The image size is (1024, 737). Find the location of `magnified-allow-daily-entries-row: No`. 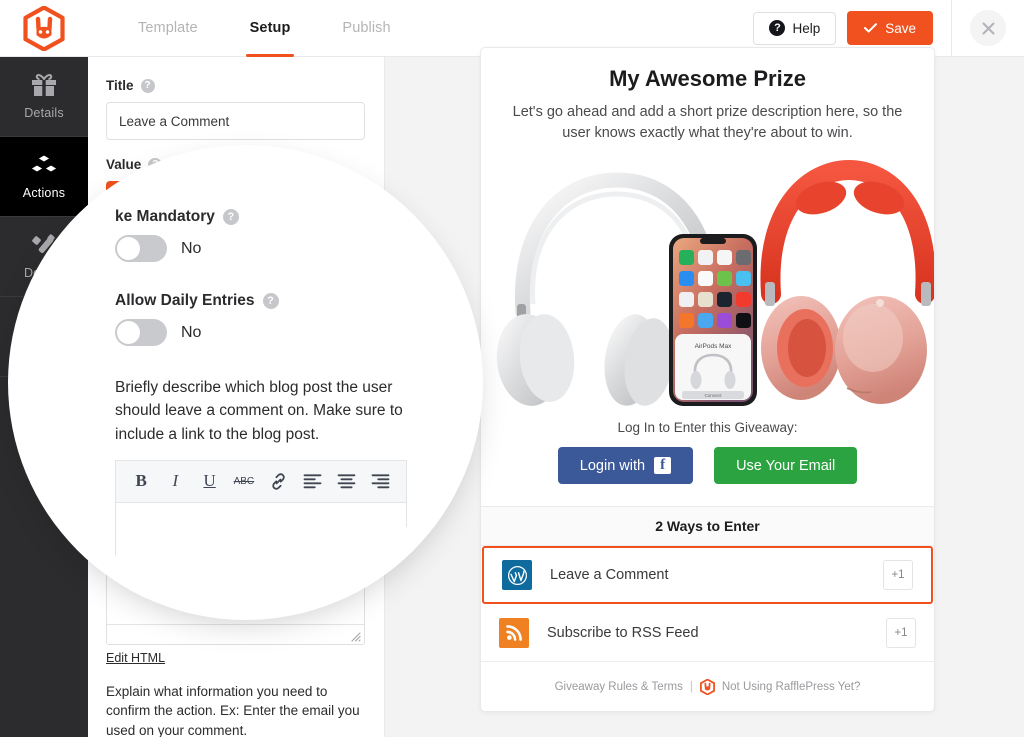

magnified-allow-daily-entries-row: No is located at coordinates (288, 332).